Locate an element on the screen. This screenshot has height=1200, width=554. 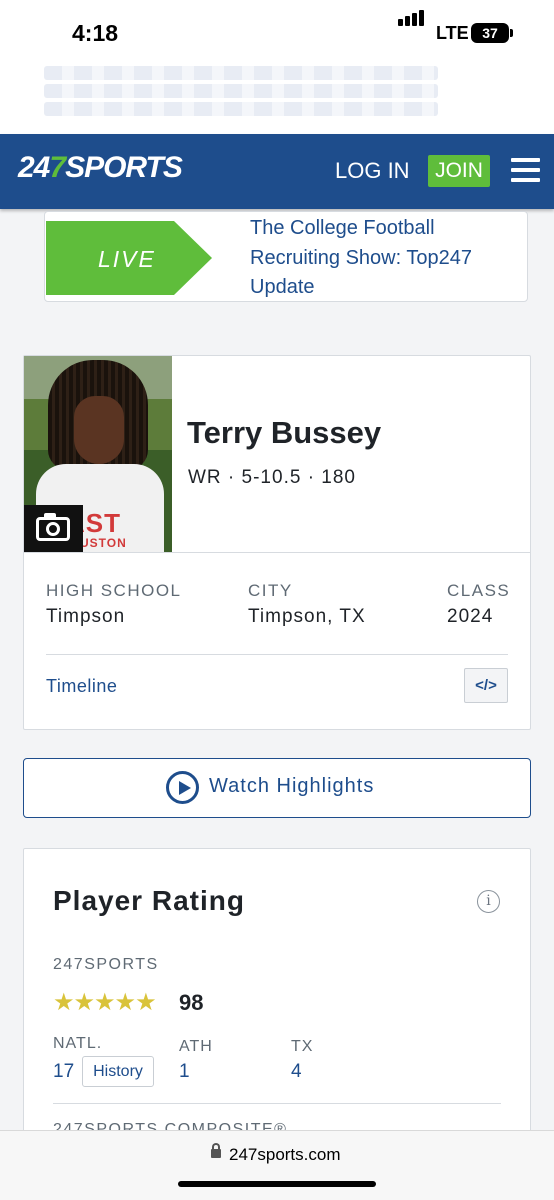
high-school-label: HIGH SCHOOL is located at coordinates (114, 590).